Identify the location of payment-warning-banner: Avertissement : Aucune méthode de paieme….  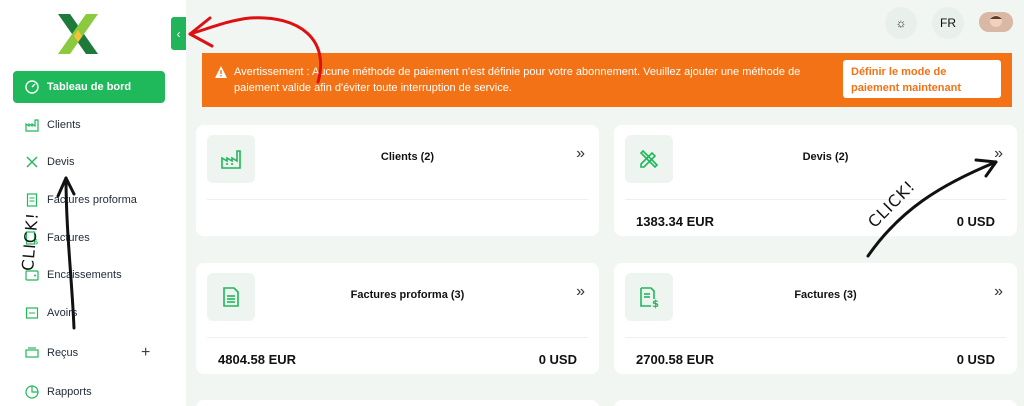
(607, 80).